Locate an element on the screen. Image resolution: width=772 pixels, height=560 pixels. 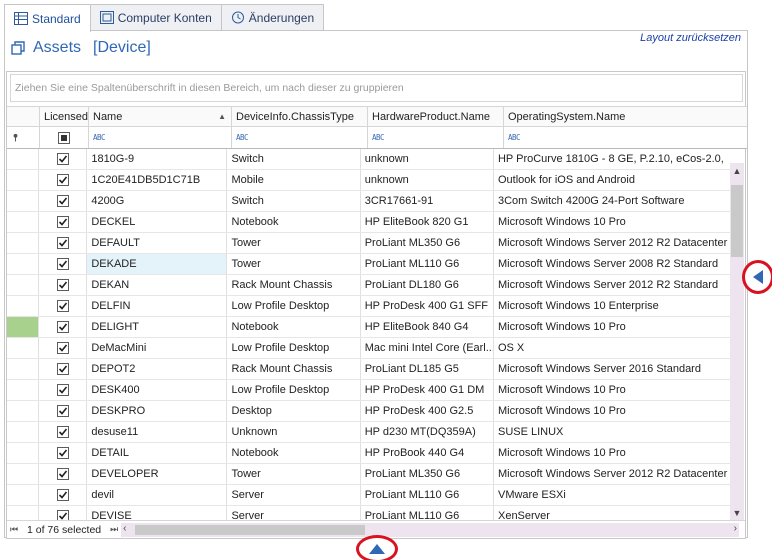
name-cell: DELFIN is located at coordinates (157, 306).